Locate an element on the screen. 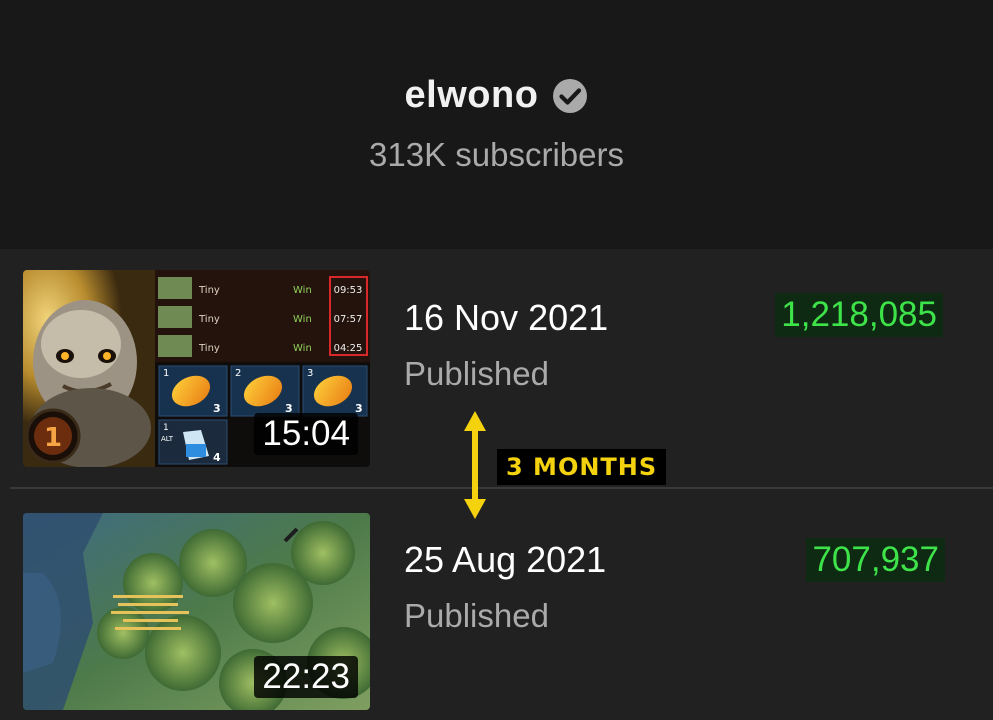 The image size is (993, 720). channel-name: elwono is located at coordinates (472, 95).